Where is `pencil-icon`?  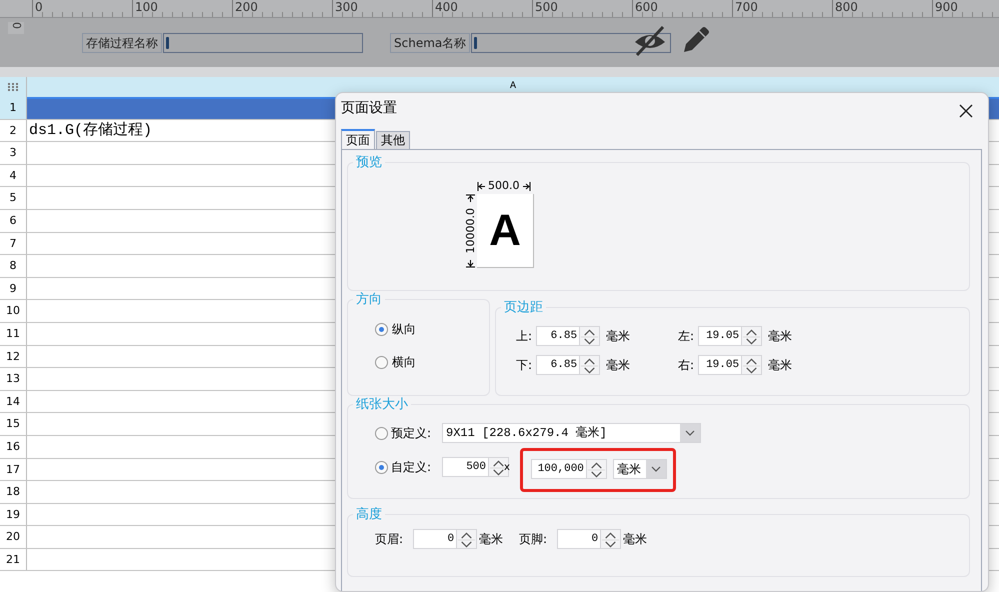
pencil-icon is located at coordinates (696, 39).